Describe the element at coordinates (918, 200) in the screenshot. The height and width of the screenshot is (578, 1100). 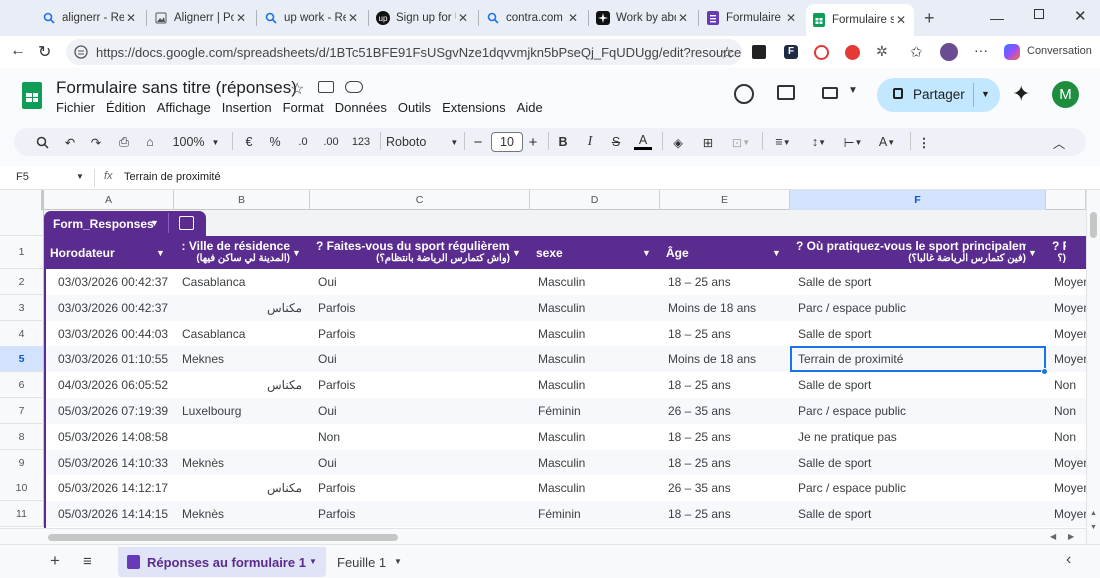
I see `column-header-f: F` at that location.